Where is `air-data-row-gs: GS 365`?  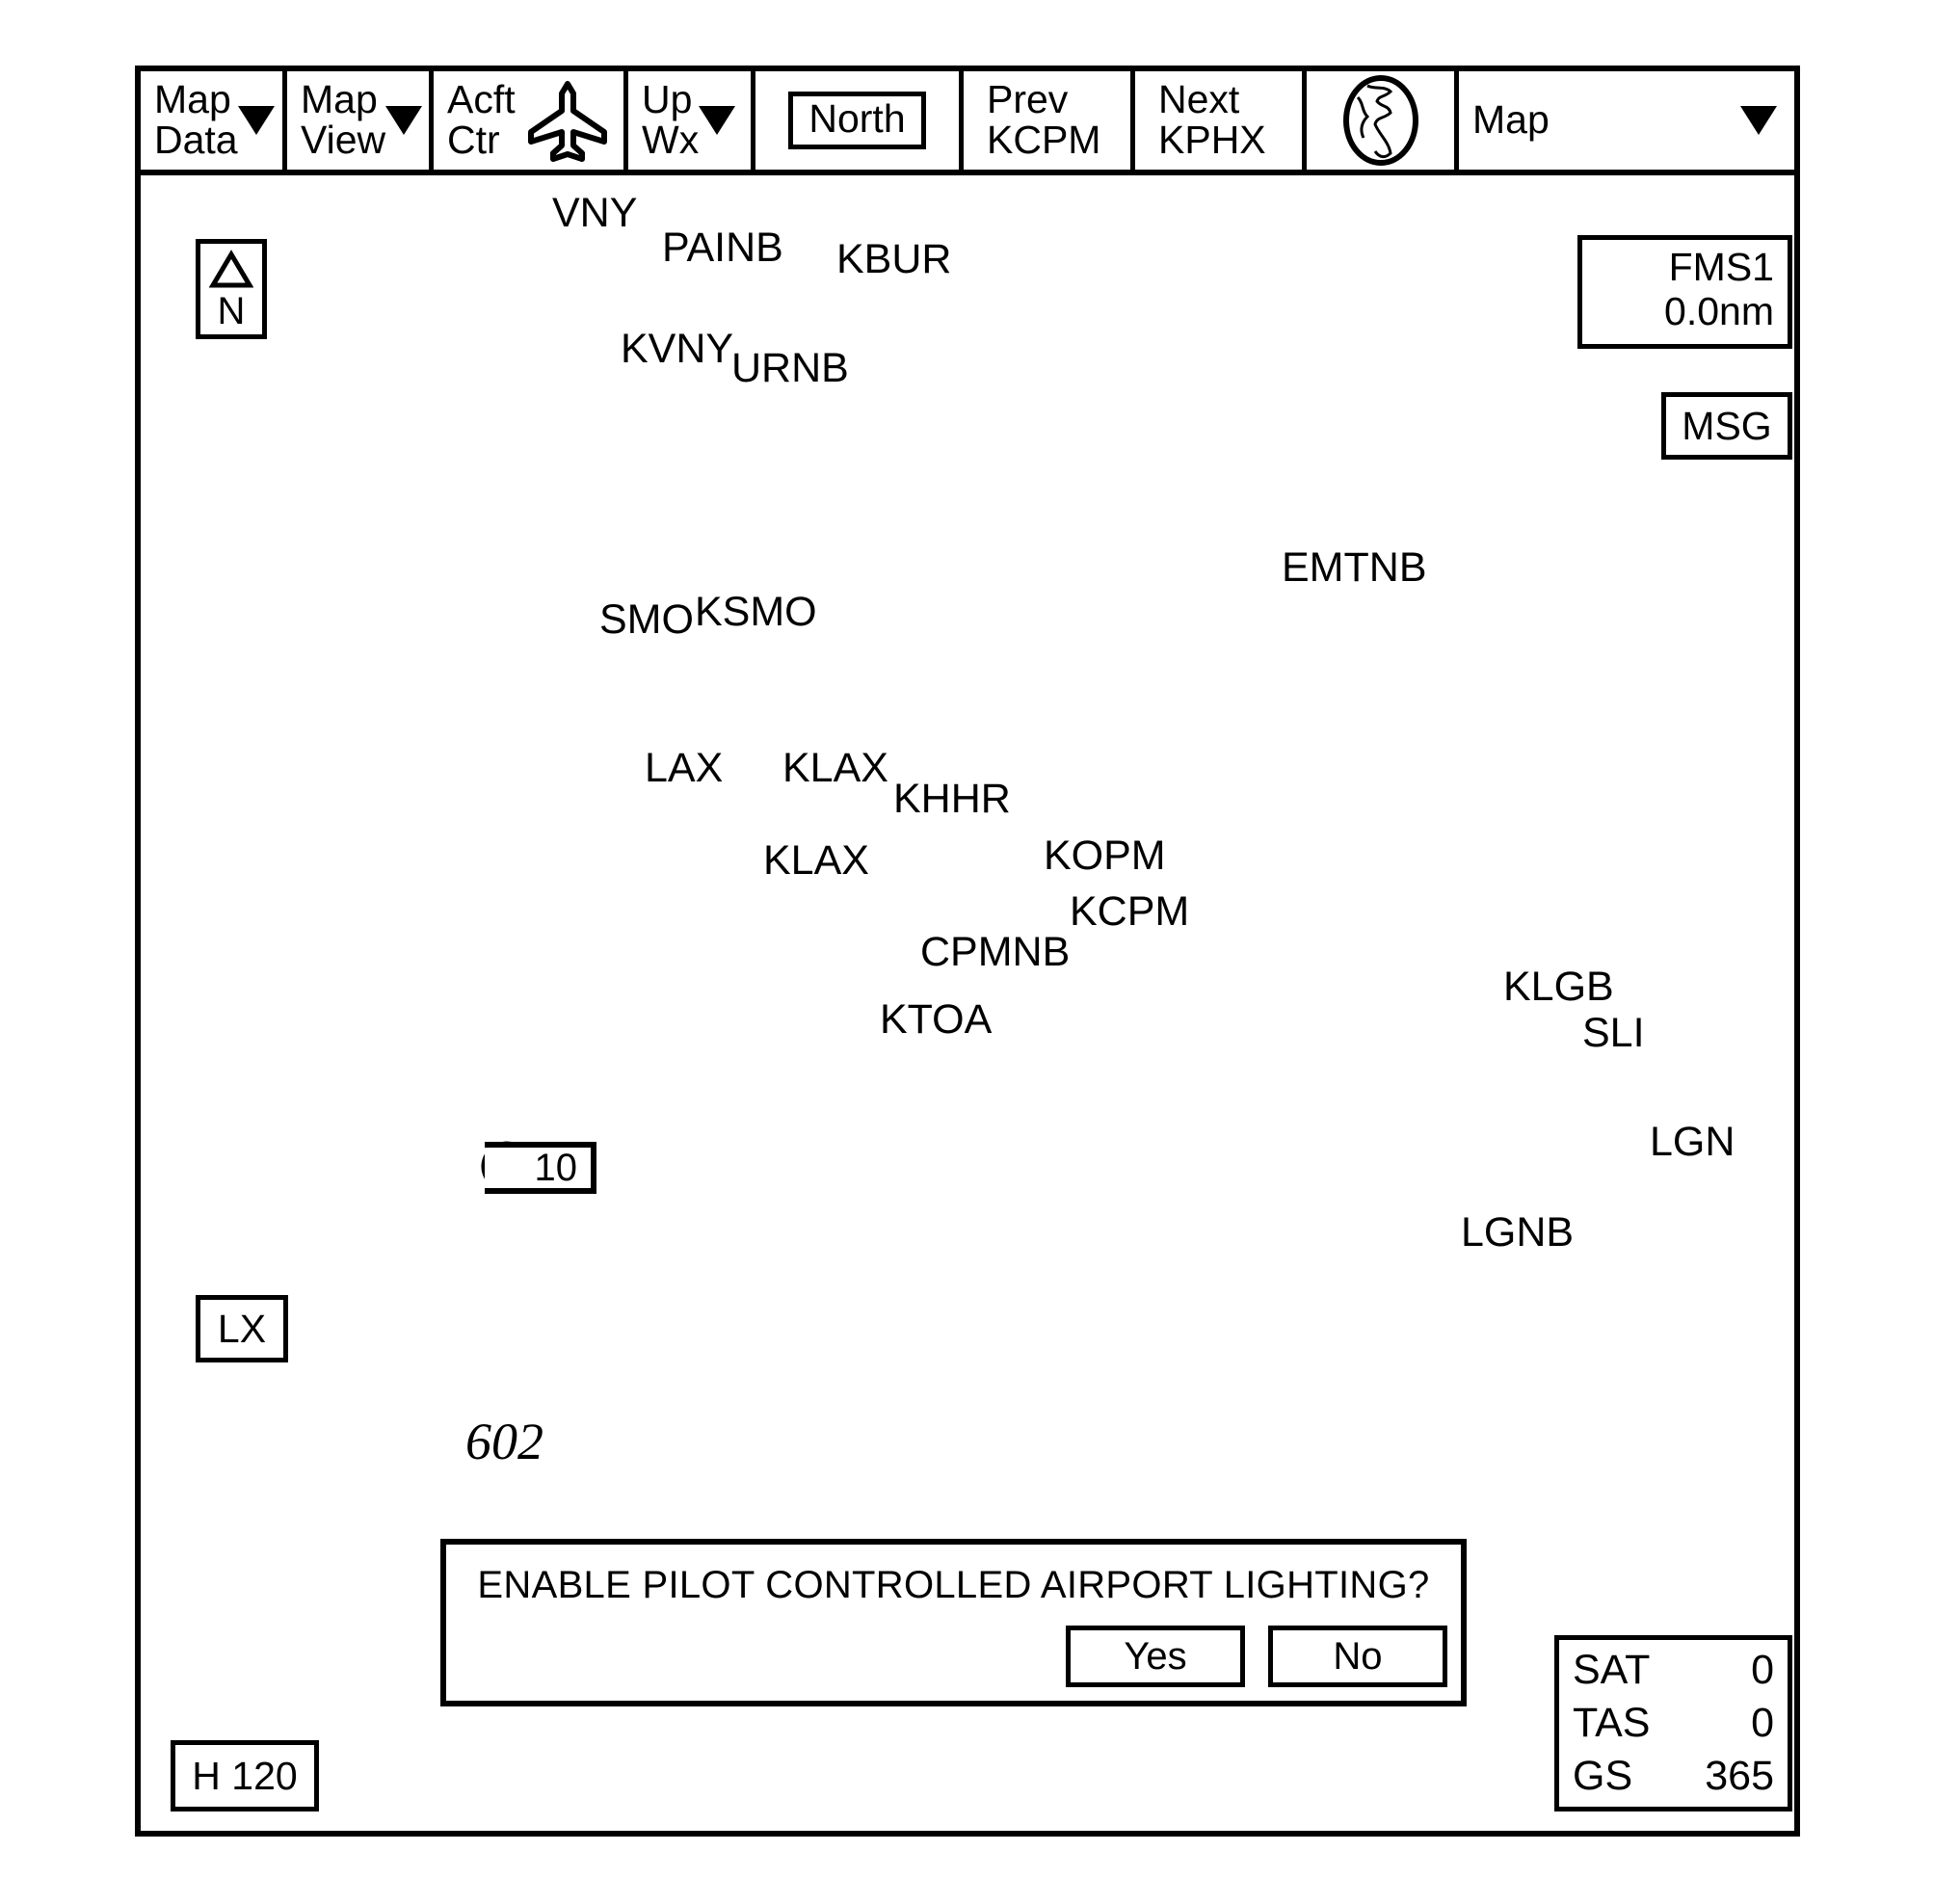 air-data-row-gs: GS 365 is located at coordinates (1674, 1776).